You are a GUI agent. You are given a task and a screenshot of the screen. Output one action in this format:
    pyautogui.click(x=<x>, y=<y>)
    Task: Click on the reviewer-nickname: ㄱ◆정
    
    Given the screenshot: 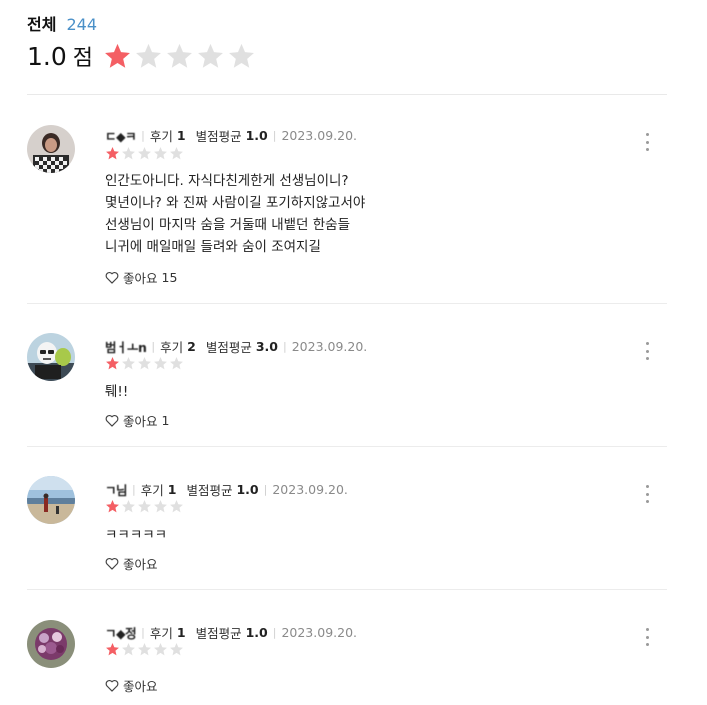 What is the action you would take?
    pyautogui.click(x=121, y=632)
    